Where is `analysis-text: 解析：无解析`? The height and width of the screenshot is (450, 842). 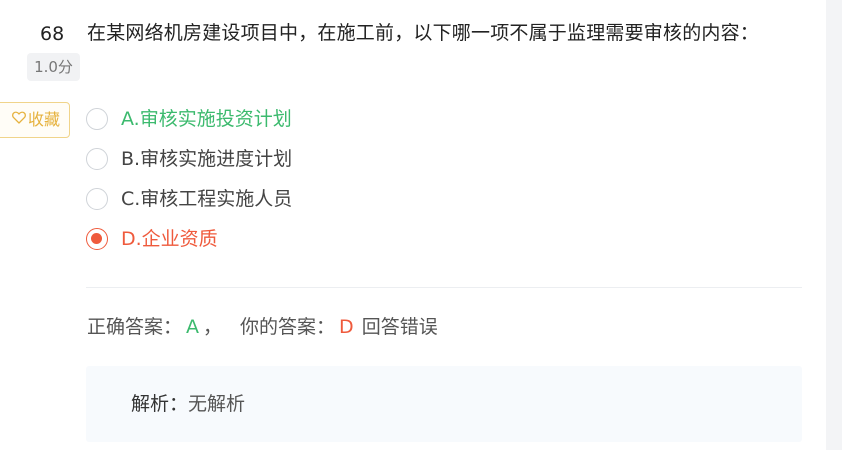
analysis-text: 解析：无解析 is located at coordinates (188, 404).